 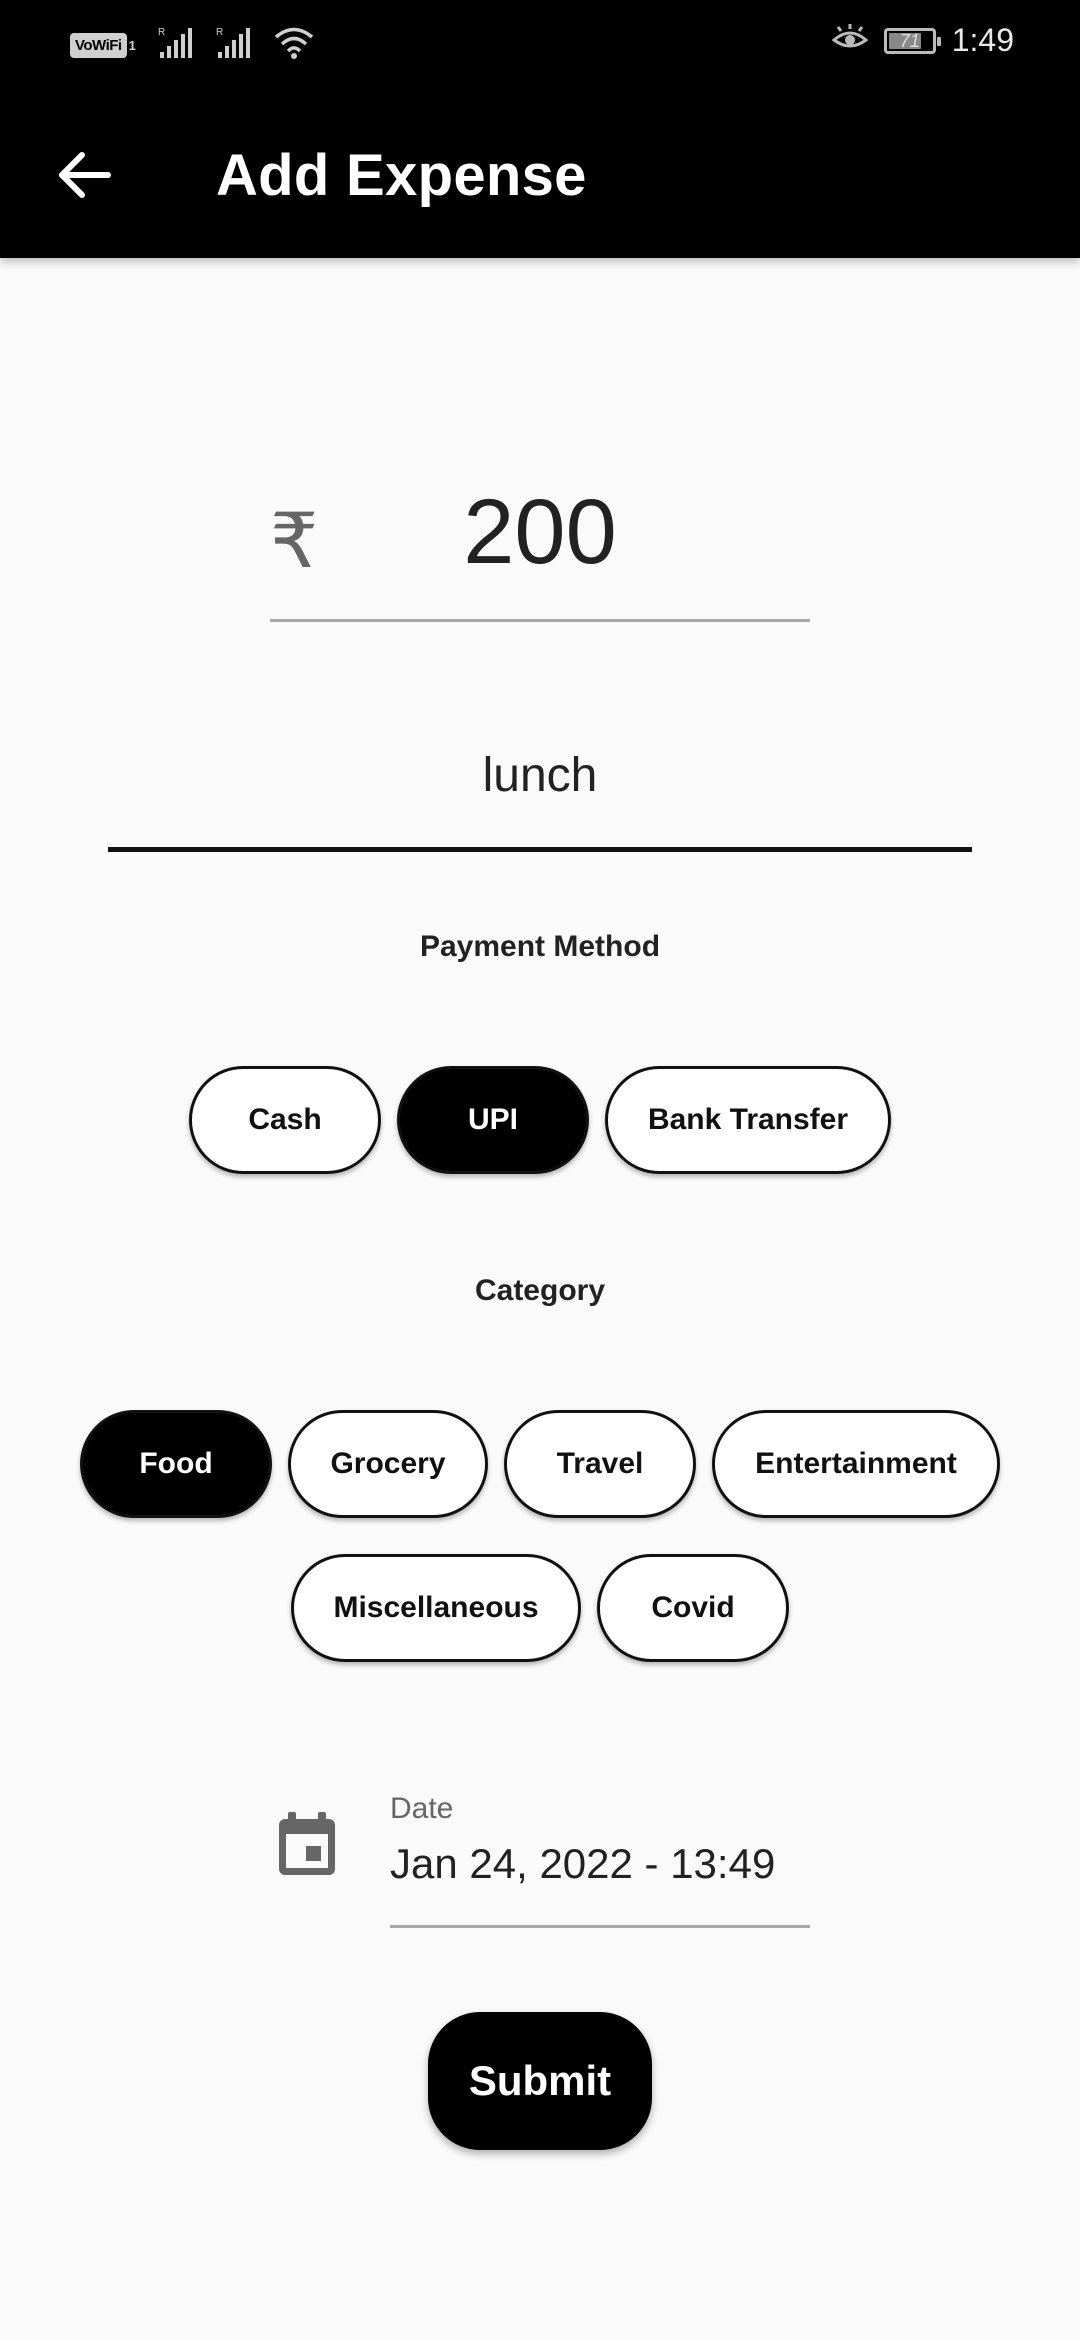 What do you see at coordinates (98, 45) in the screenshot?
I see `vowifi-badge: VoWiFi` at bounding box center [98, 45].